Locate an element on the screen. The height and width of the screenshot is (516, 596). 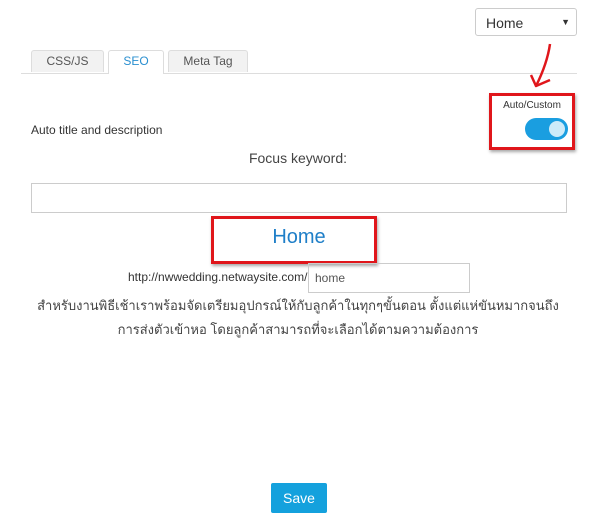
page-select-value: Home is located at coordinates (505, 23).